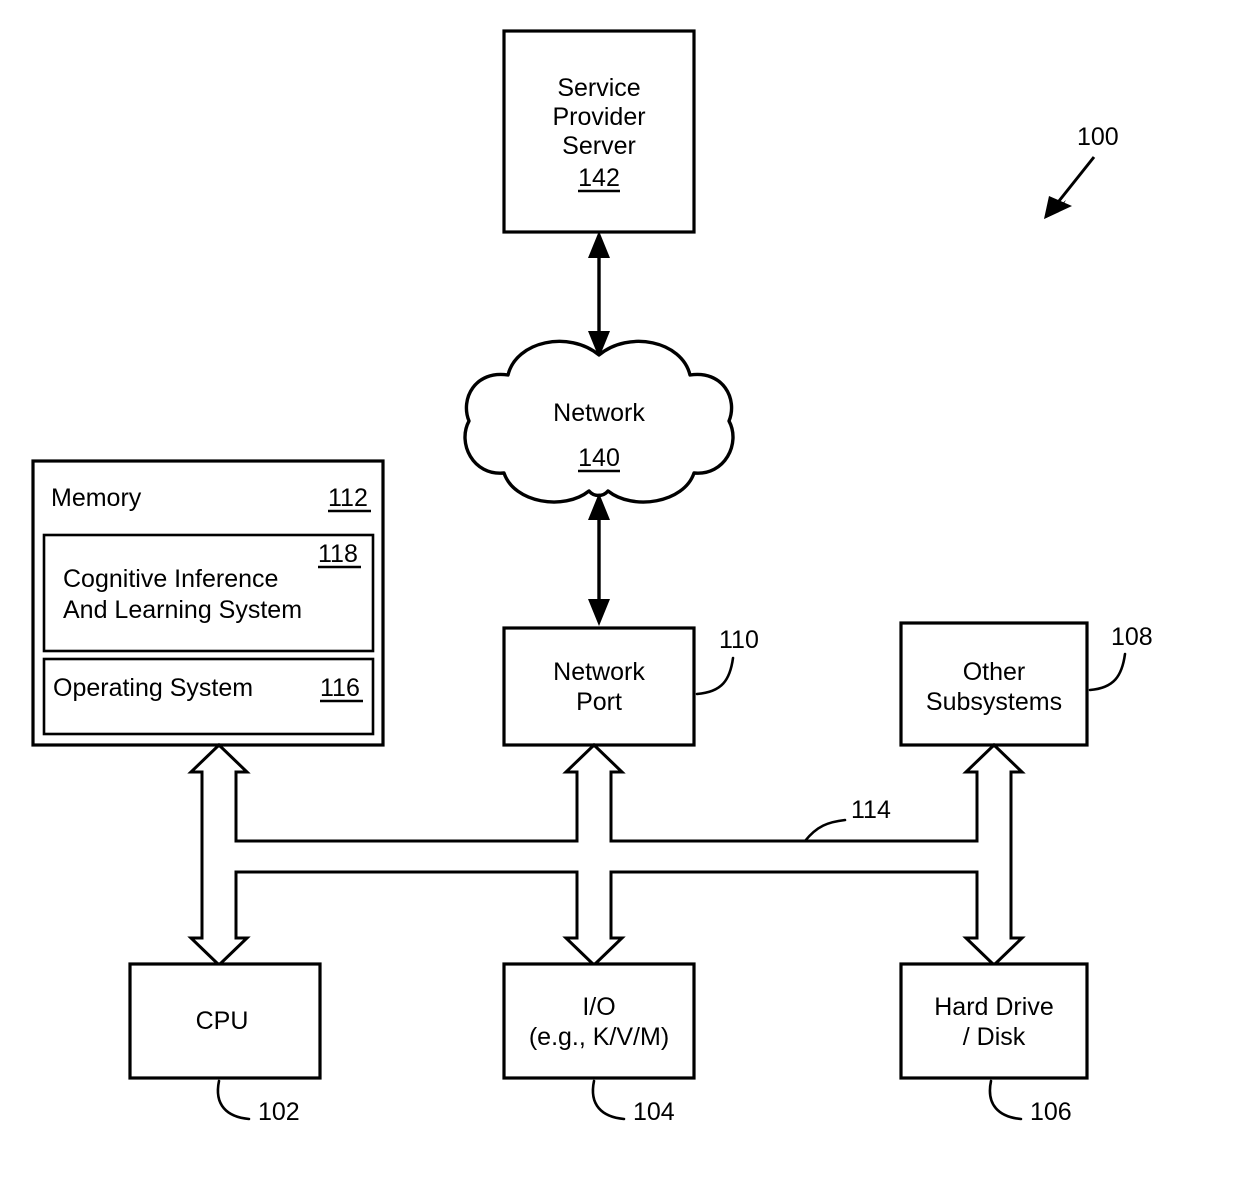 Image resolution: width=1240 pixels, height=1181 pixels. I want to click on cpu-block: CPU 102, so click(225, 1044).